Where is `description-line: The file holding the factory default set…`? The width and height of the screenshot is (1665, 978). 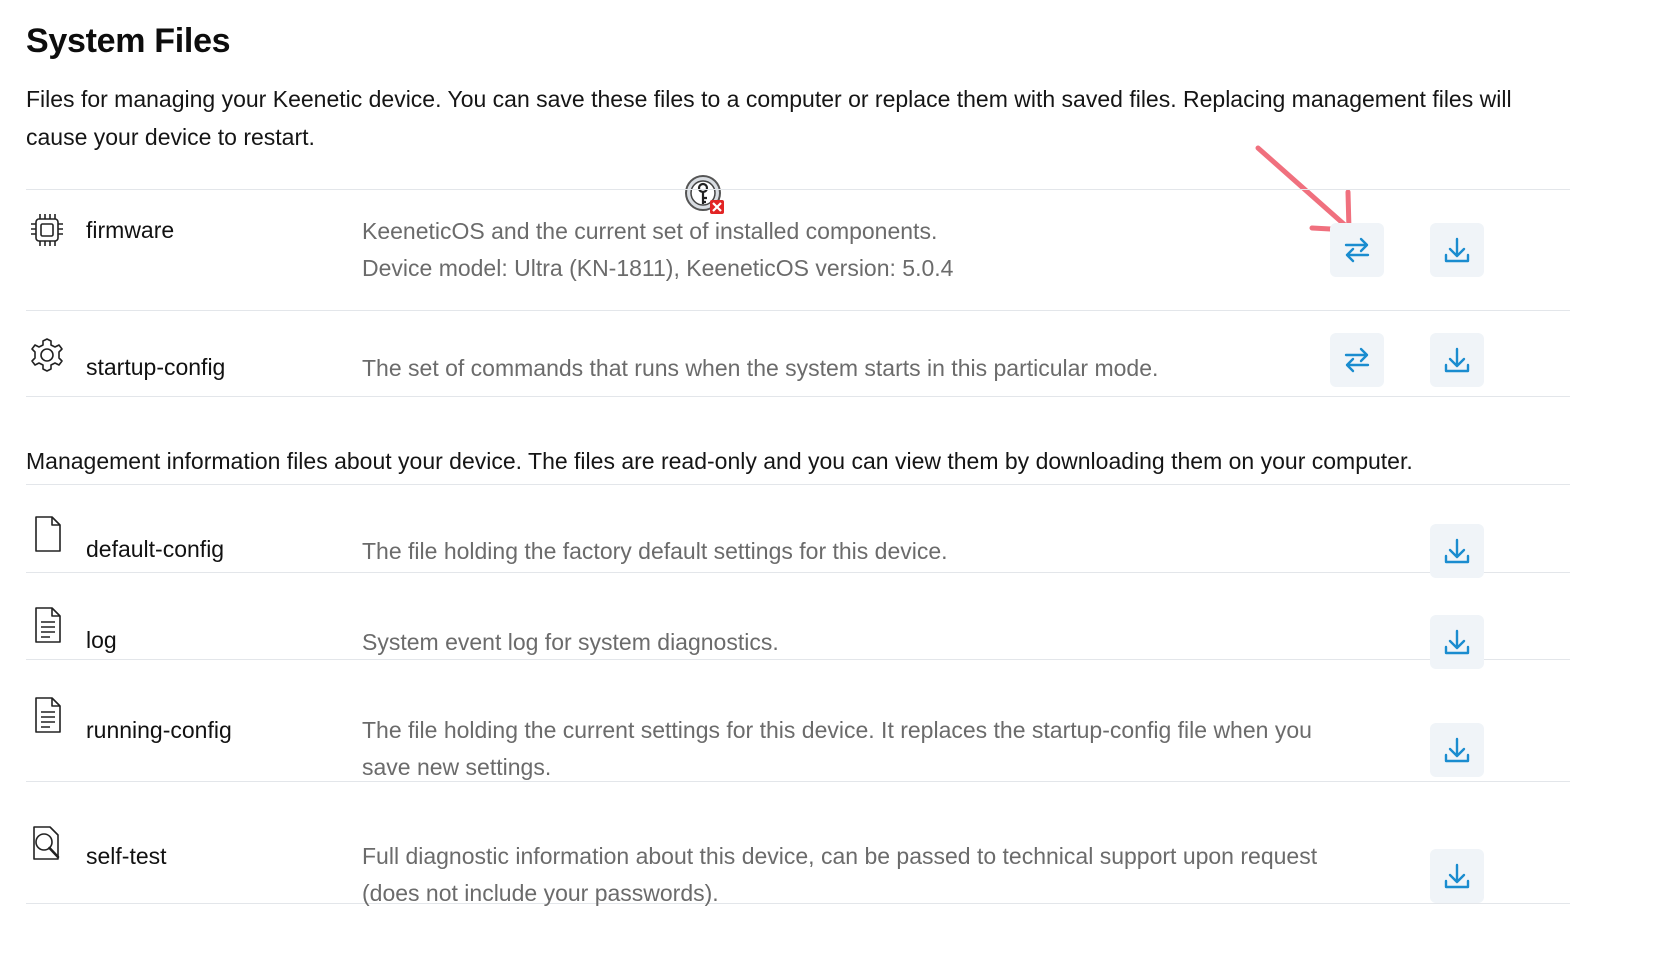 description-line: The file holding the factory default set… is located at coordinates (655, 551).